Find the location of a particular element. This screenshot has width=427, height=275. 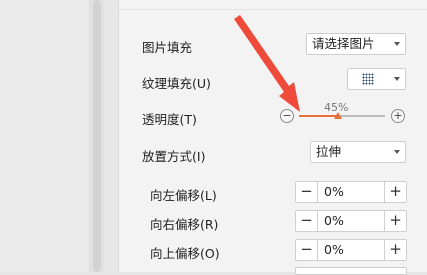

placement-value: 拉伸 is located at coordinates (329, 151).